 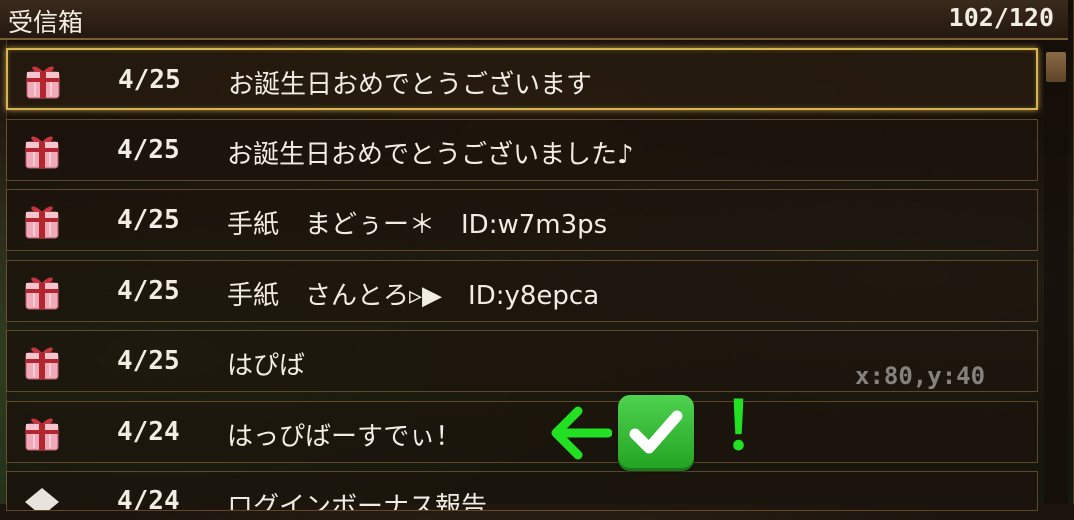 I want to click on check-mark-button-icon, so click(x=656, y=433).